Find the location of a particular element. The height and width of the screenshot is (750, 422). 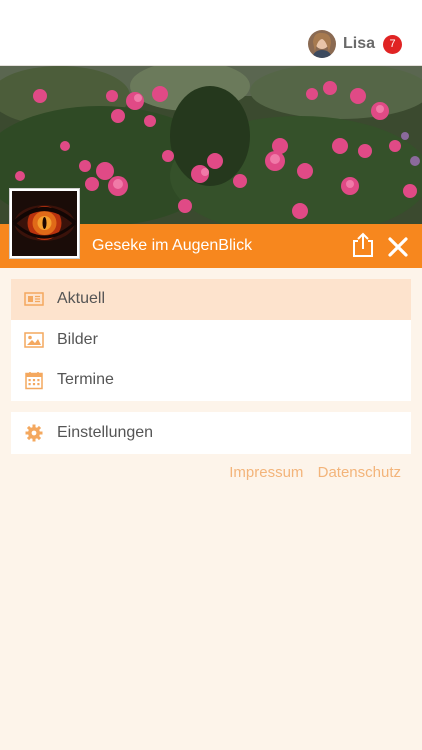

menu-item-bilder: Bilder is located at coordinates (211, 340).